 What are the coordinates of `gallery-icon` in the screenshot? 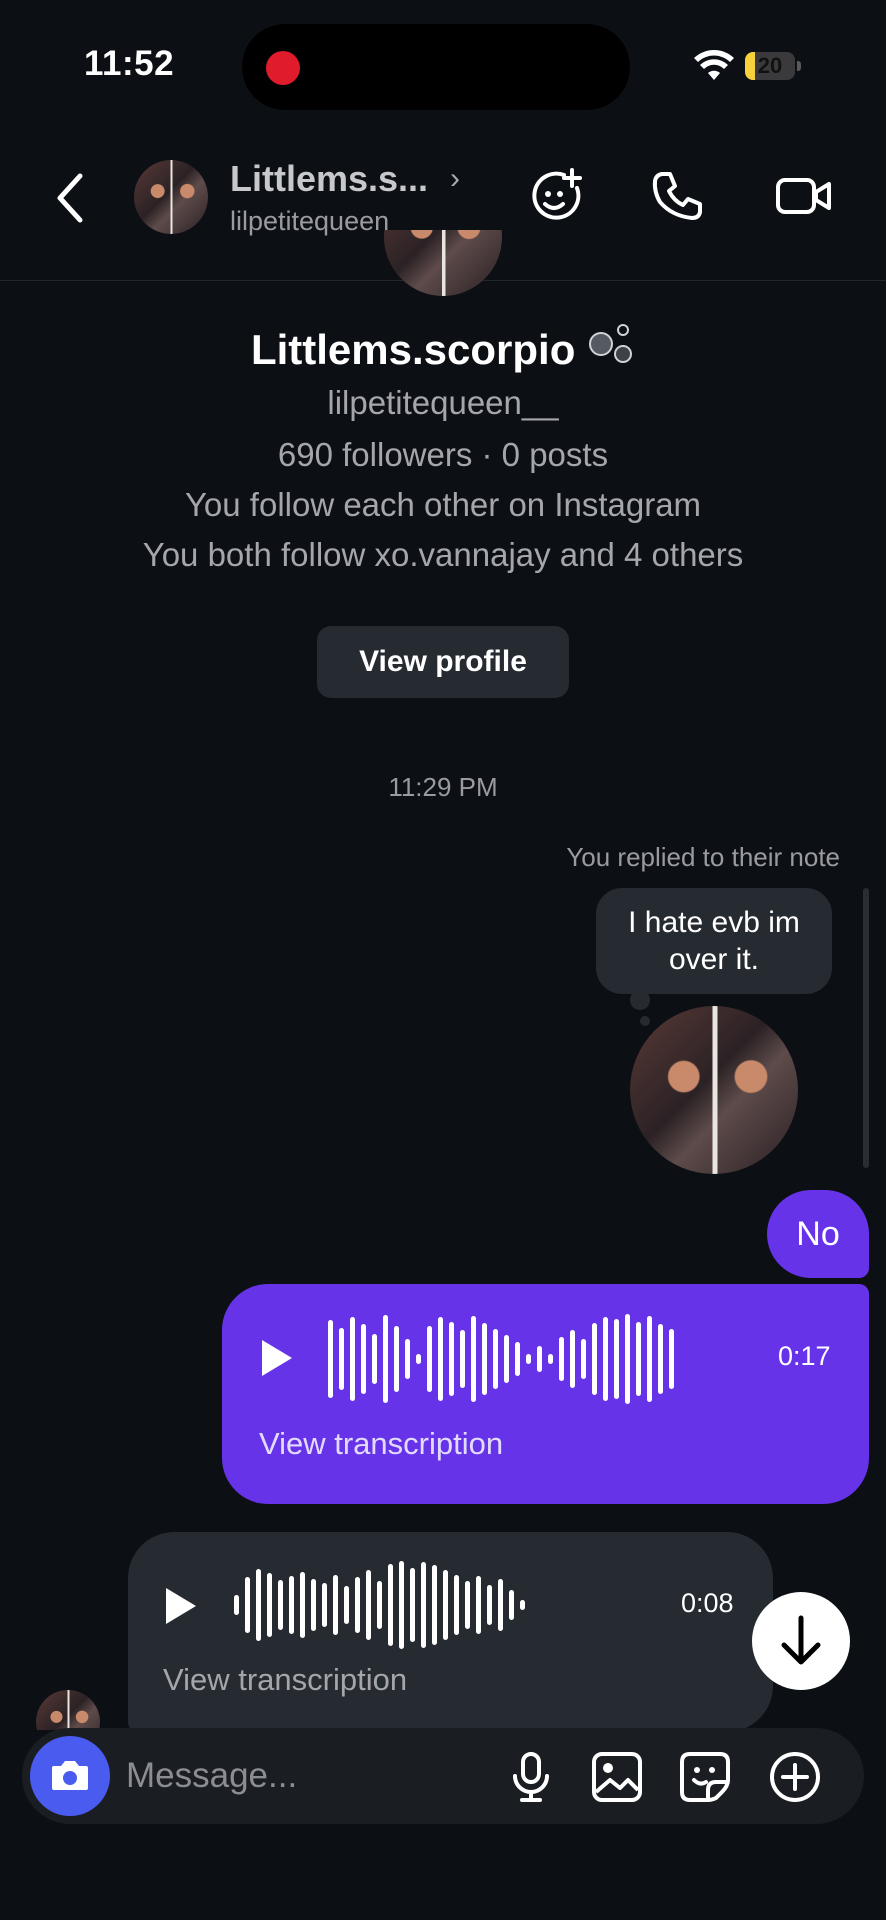 It's located at (617, 1777).